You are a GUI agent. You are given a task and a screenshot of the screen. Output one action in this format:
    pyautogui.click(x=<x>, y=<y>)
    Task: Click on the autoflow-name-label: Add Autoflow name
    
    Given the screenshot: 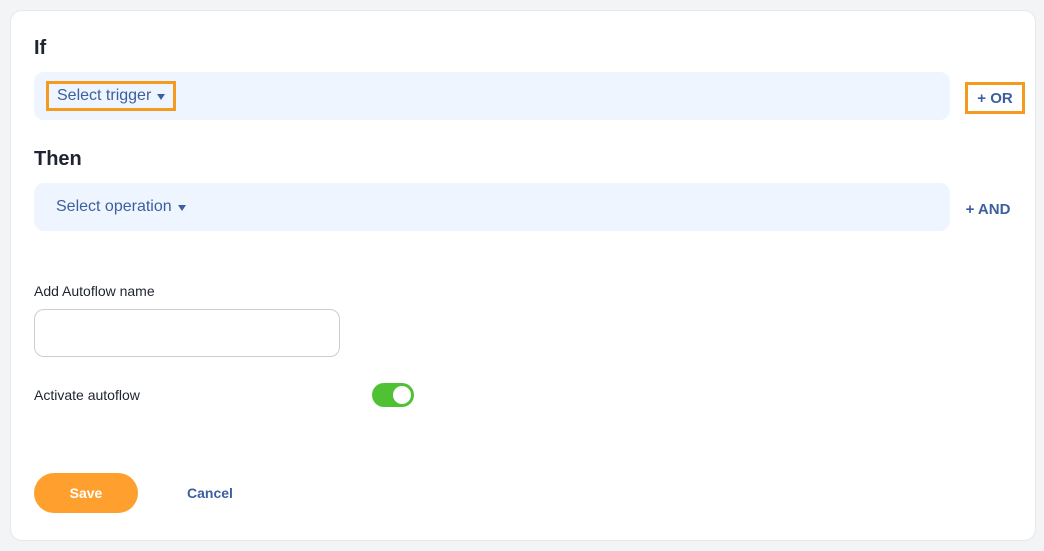 What is the action you would take?
    pyautogui.click(x=94, y=291)
    